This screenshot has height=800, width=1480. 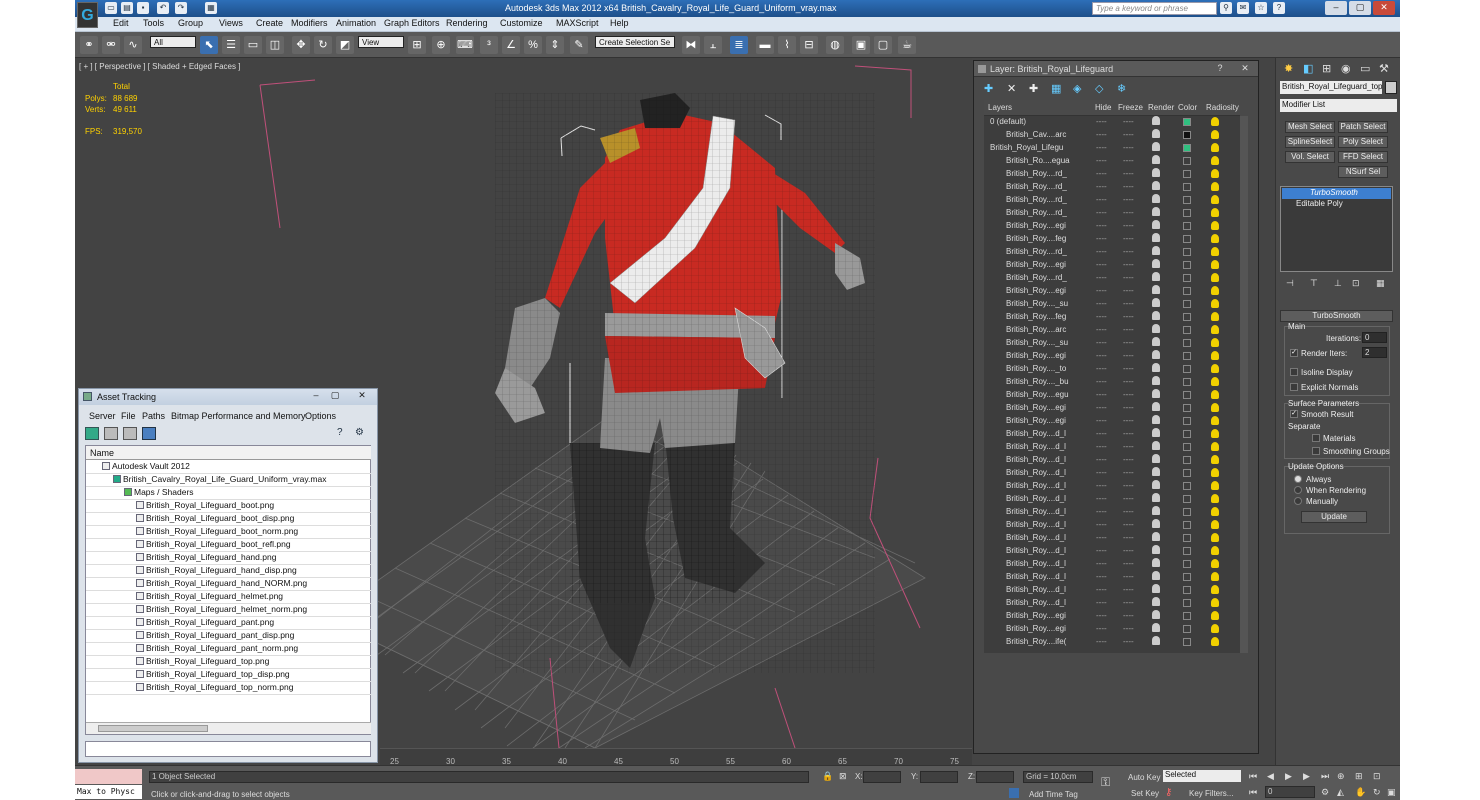 I want to click on layer-name: British_Roy....feg, so click(x=1036, y=316).